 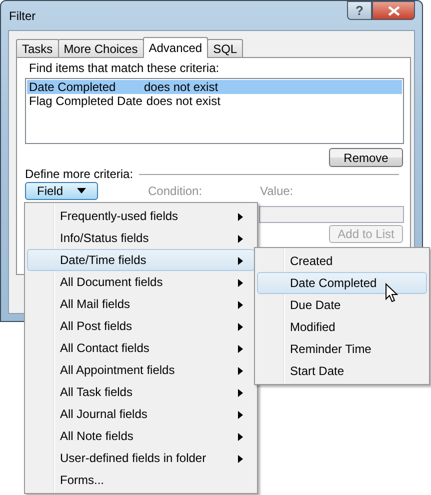 What do you see at coordinates (22, 15) in the screenshot?
I see `window-title: Filter` at bounding box center [22, 15].